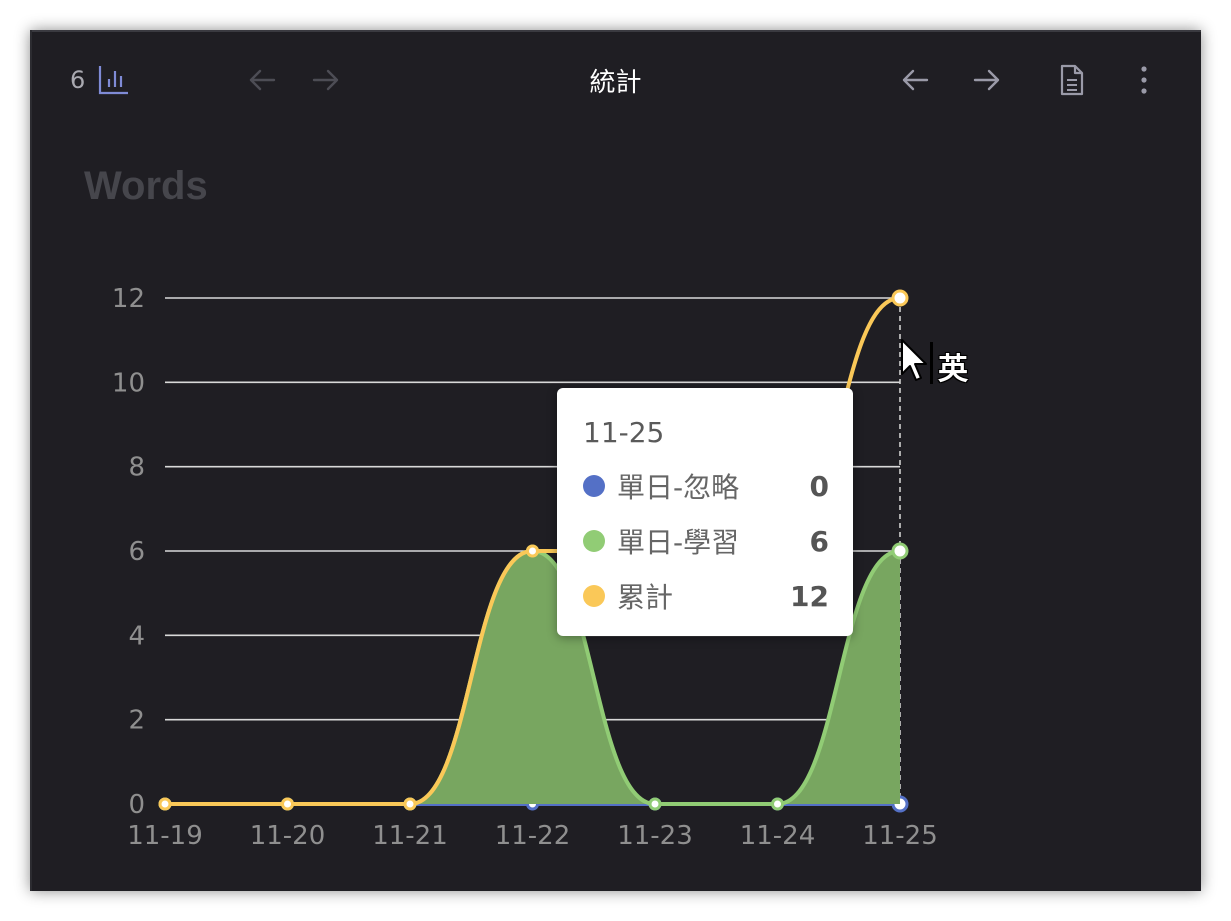 The image size is (1231, 921). What do you see at coordinates (136, 636) in the screenshot?
I see `y-tick-label: 4` at bounding box center [136, 636].